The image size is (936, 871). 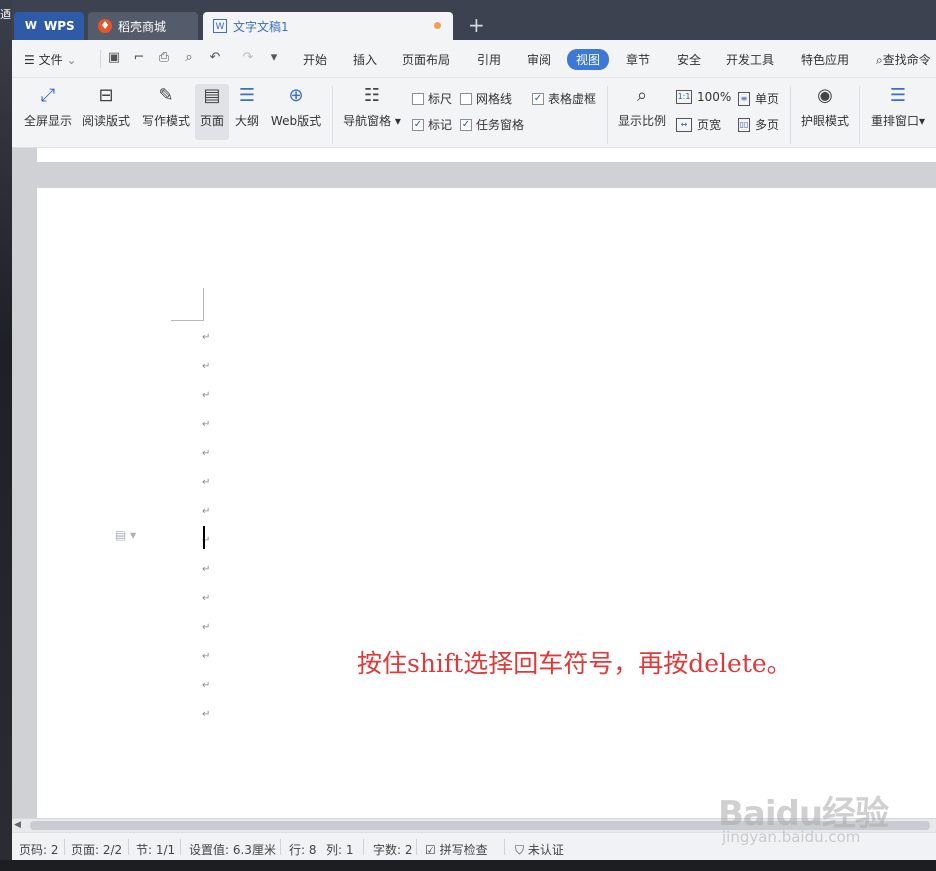 What do you see at coordinates (767, 99) in the screenshot?
I see `single-page-label: 单页` at bounding box center [767, 99].